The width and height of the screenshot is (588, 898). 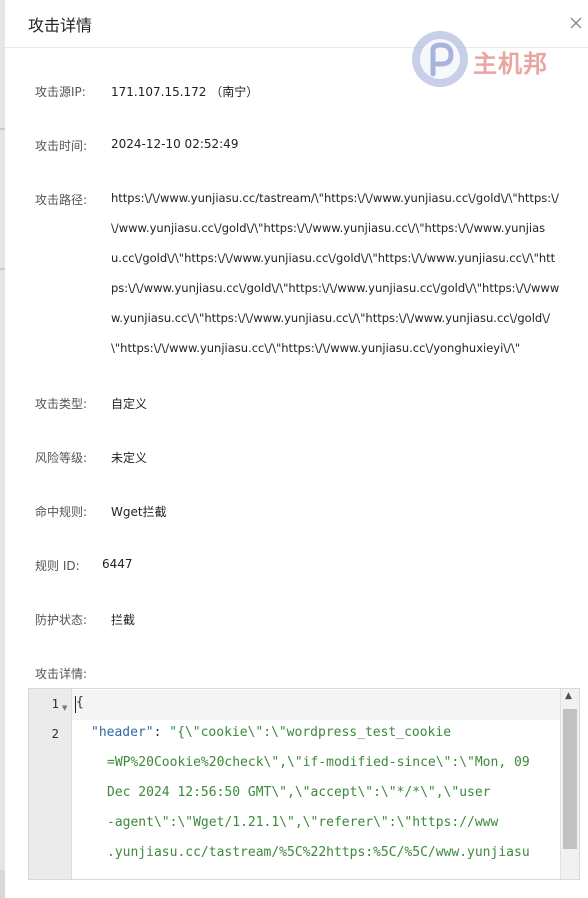 I want to click on field-label: 命中规则:, so click(x=61, y=512).